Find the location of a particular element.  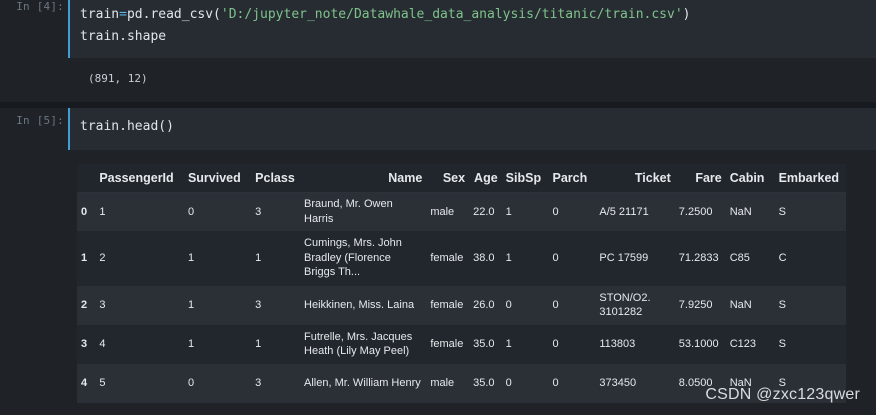

table-cell: 22.0 is located at coordinates (484, 211).